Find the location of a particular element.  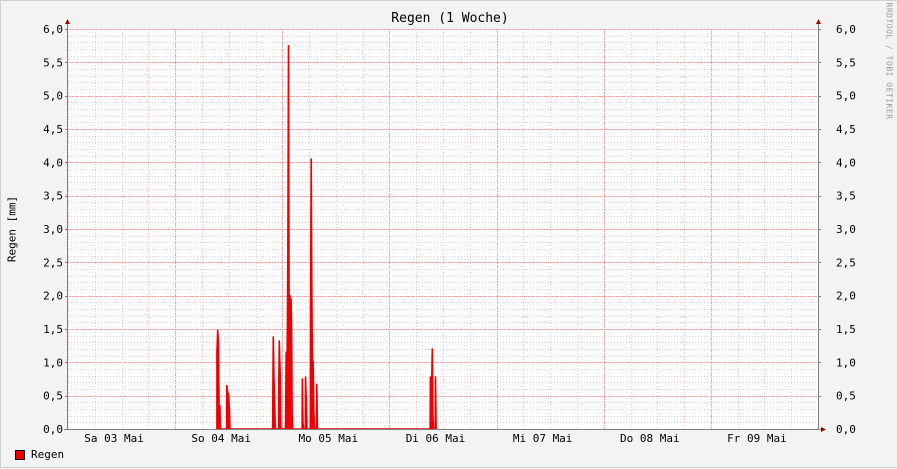

y-tick-label-left: 5,0 is located at coordinates (53, 96).